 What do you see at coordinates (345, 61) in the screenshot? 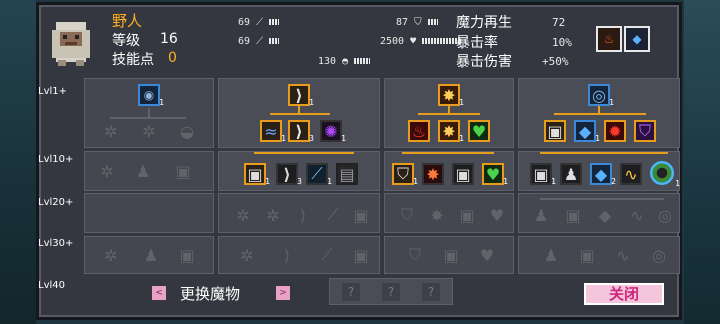
I see `boot-icon: ◓` at bounding box center [345, 61].